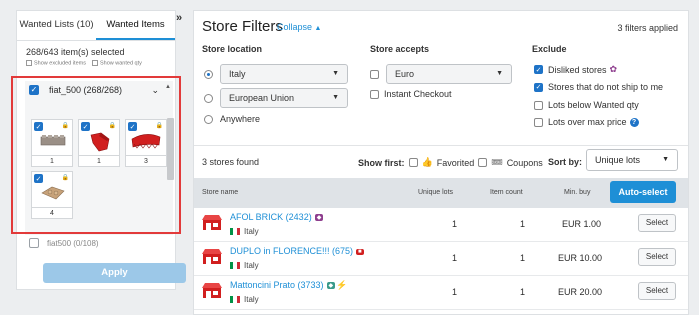  I want to click on tab-wanted-items: Wanted Items, so click(135, 25).